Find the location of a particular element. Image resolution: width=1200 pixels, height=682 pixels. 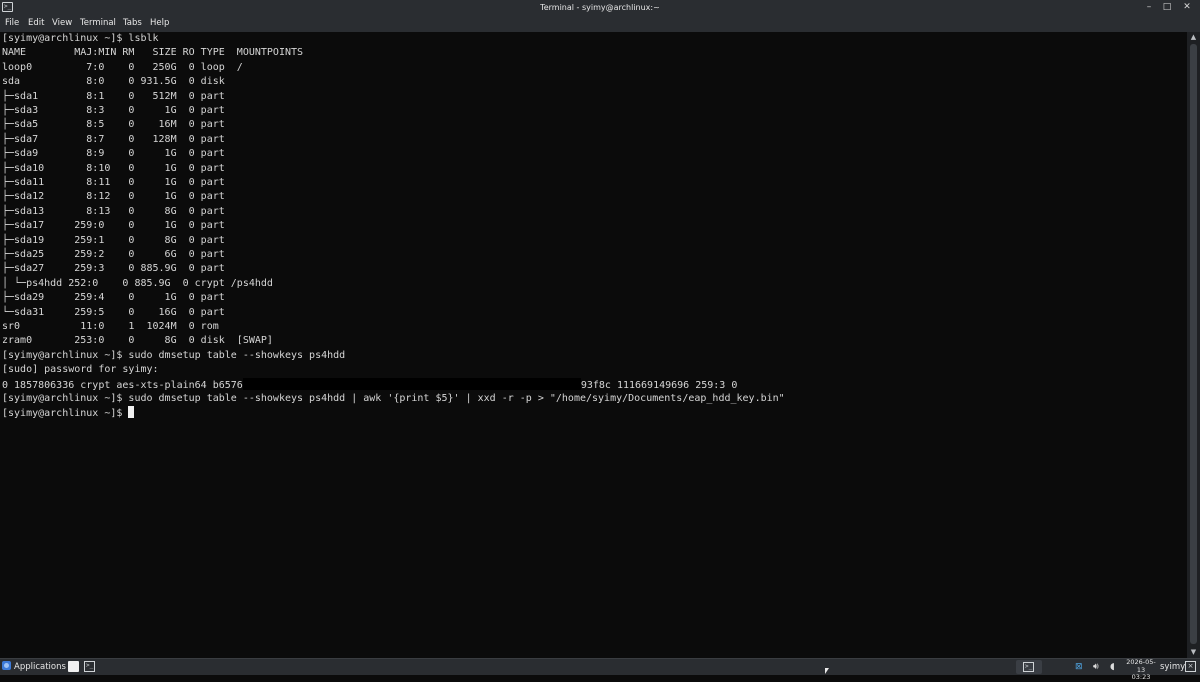

document-icon is located at coordinates (73, 666).